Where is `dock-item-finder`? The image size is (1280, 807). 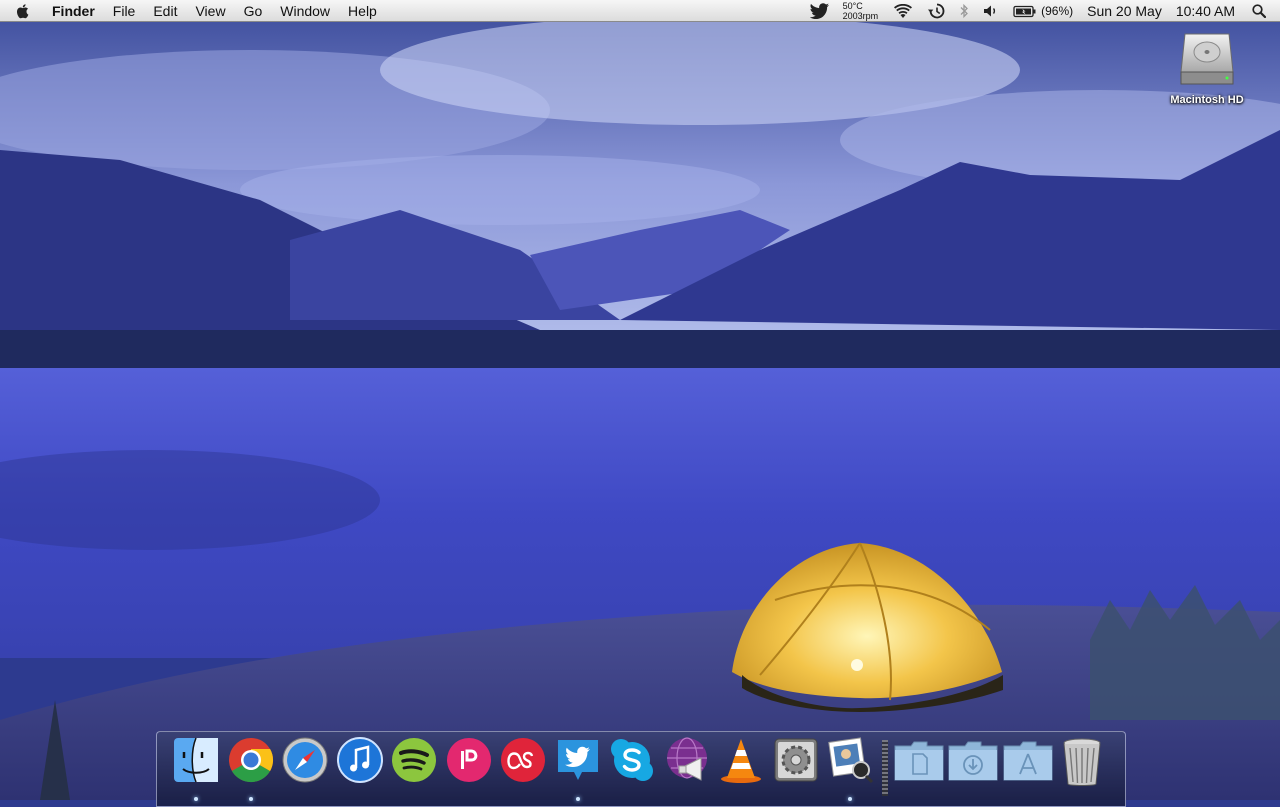
dock-item-finder is located at coordinates (196, 768).